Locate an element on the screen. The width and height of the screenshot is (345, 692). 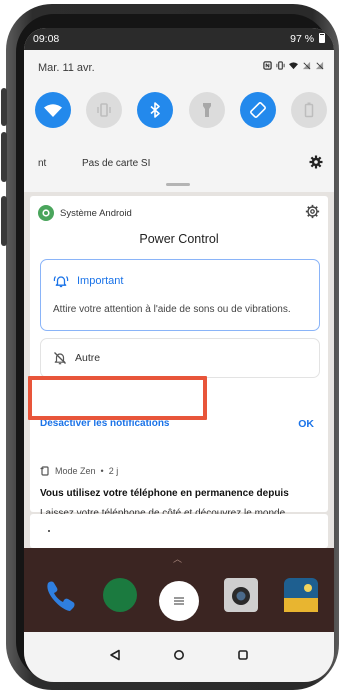
ok-button: OK is located at coordinates (306, 424).